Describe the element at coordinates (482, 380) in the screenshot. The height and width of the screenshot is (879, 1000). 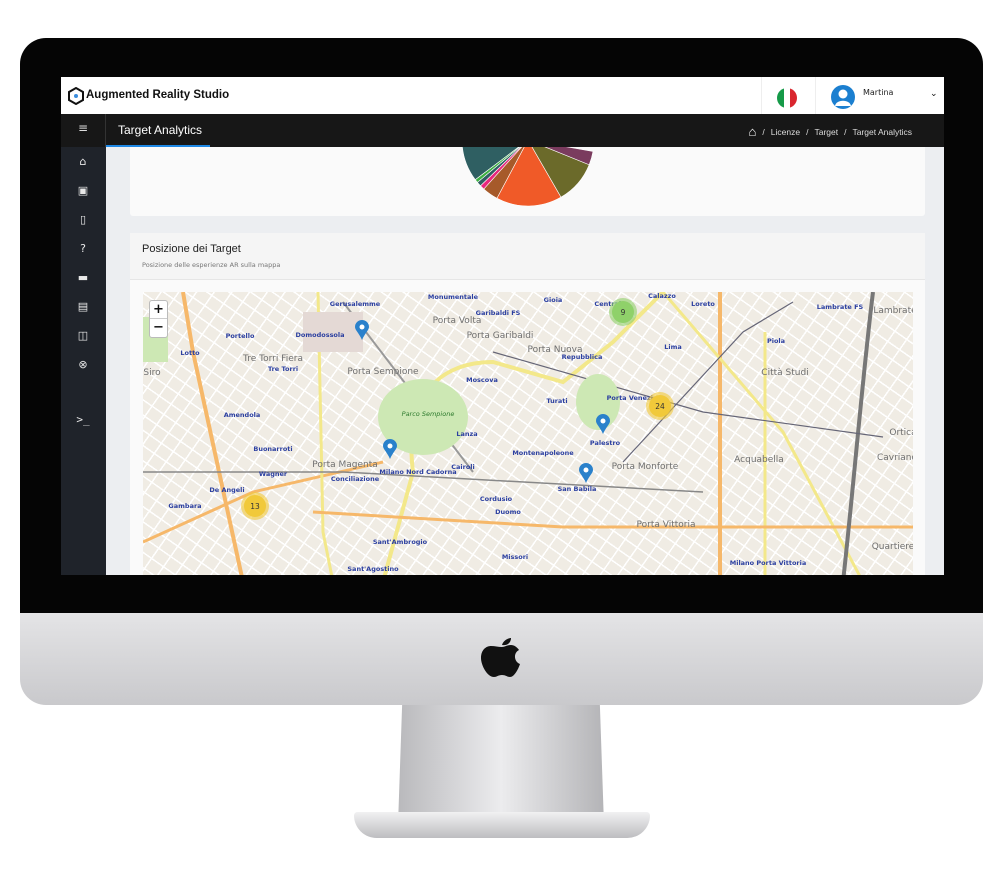
I see `map-place-label: Moscova` at that location.